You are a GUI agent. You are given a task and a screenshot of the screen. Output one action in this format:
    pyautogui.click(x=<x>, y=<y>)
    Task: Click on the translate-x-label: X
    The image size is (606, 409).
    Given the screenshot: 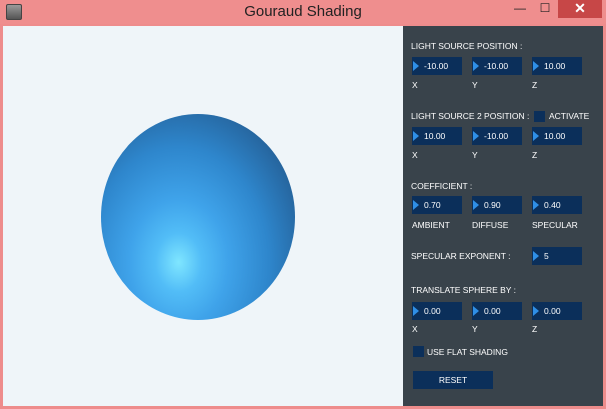 What is the action you would take?
    pyautogui.click(x=415, y=329)
    